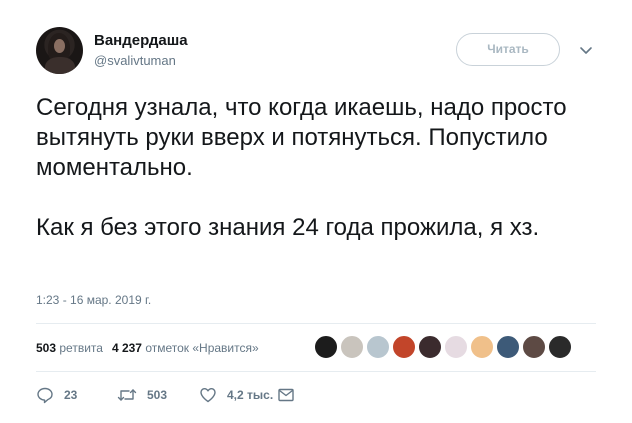 This screenshot has height=423, width=632. I want to click on tweet-stats: 503 ретвита 4 237 отметок «Нравится», so click(147, 348).